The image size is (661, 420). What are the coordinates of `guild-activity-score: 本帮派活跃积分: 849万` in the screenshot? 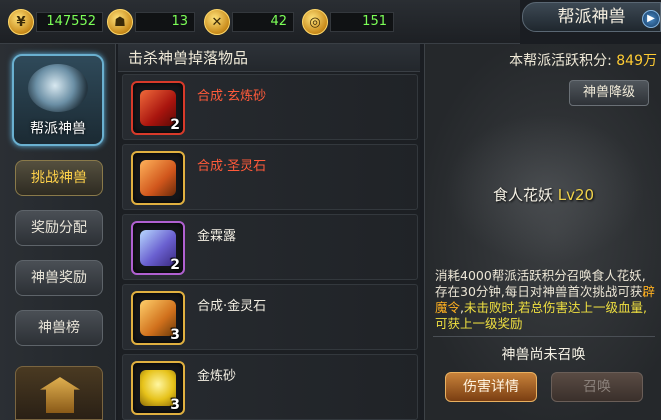 It's located at (541, 60).